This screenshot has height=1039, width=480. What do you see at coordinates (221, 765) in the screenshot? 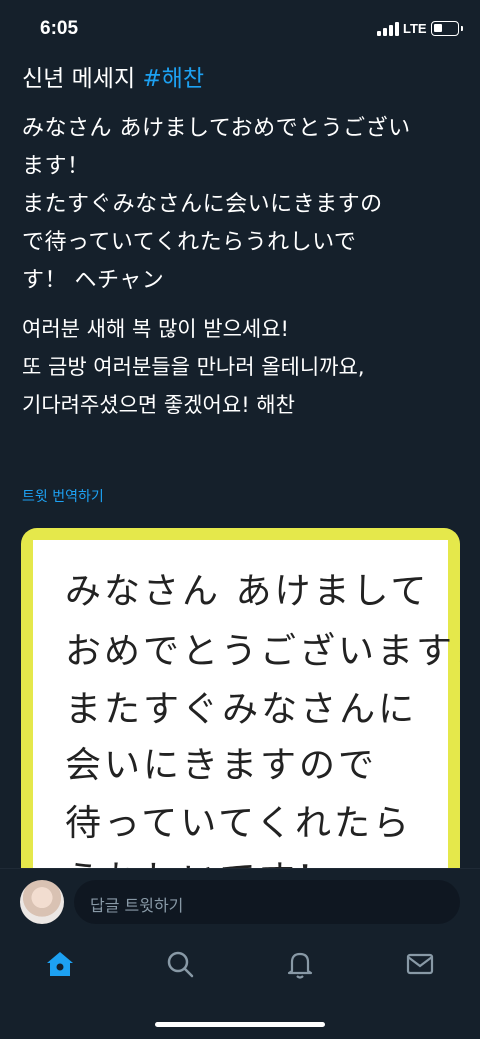
I see `handwriting-line: 会いにきますので` at bounding box center [221, 765].